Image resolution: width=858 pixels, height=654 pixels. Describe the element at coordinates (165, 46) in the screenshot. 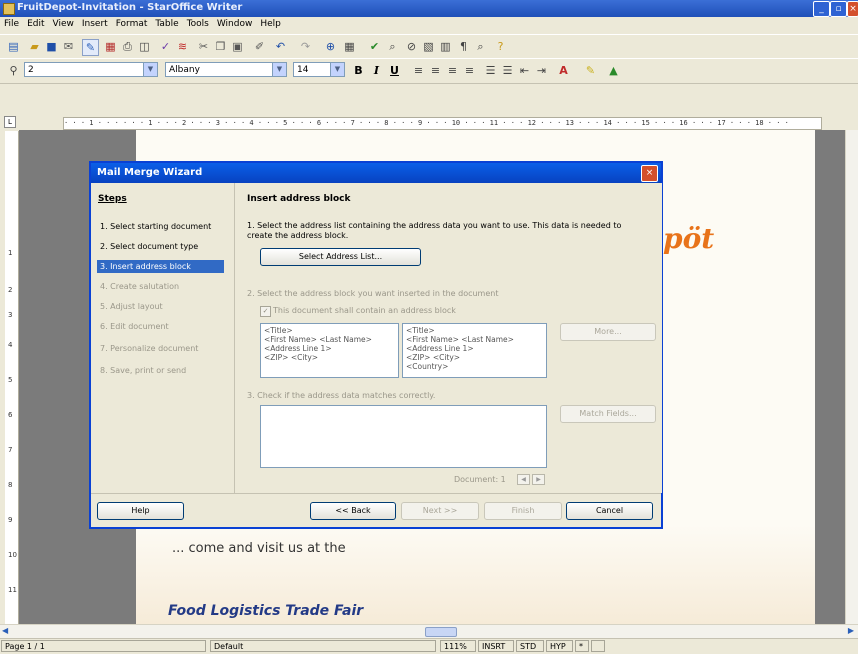

I see `spellcheck-icon: ✓` at that location.